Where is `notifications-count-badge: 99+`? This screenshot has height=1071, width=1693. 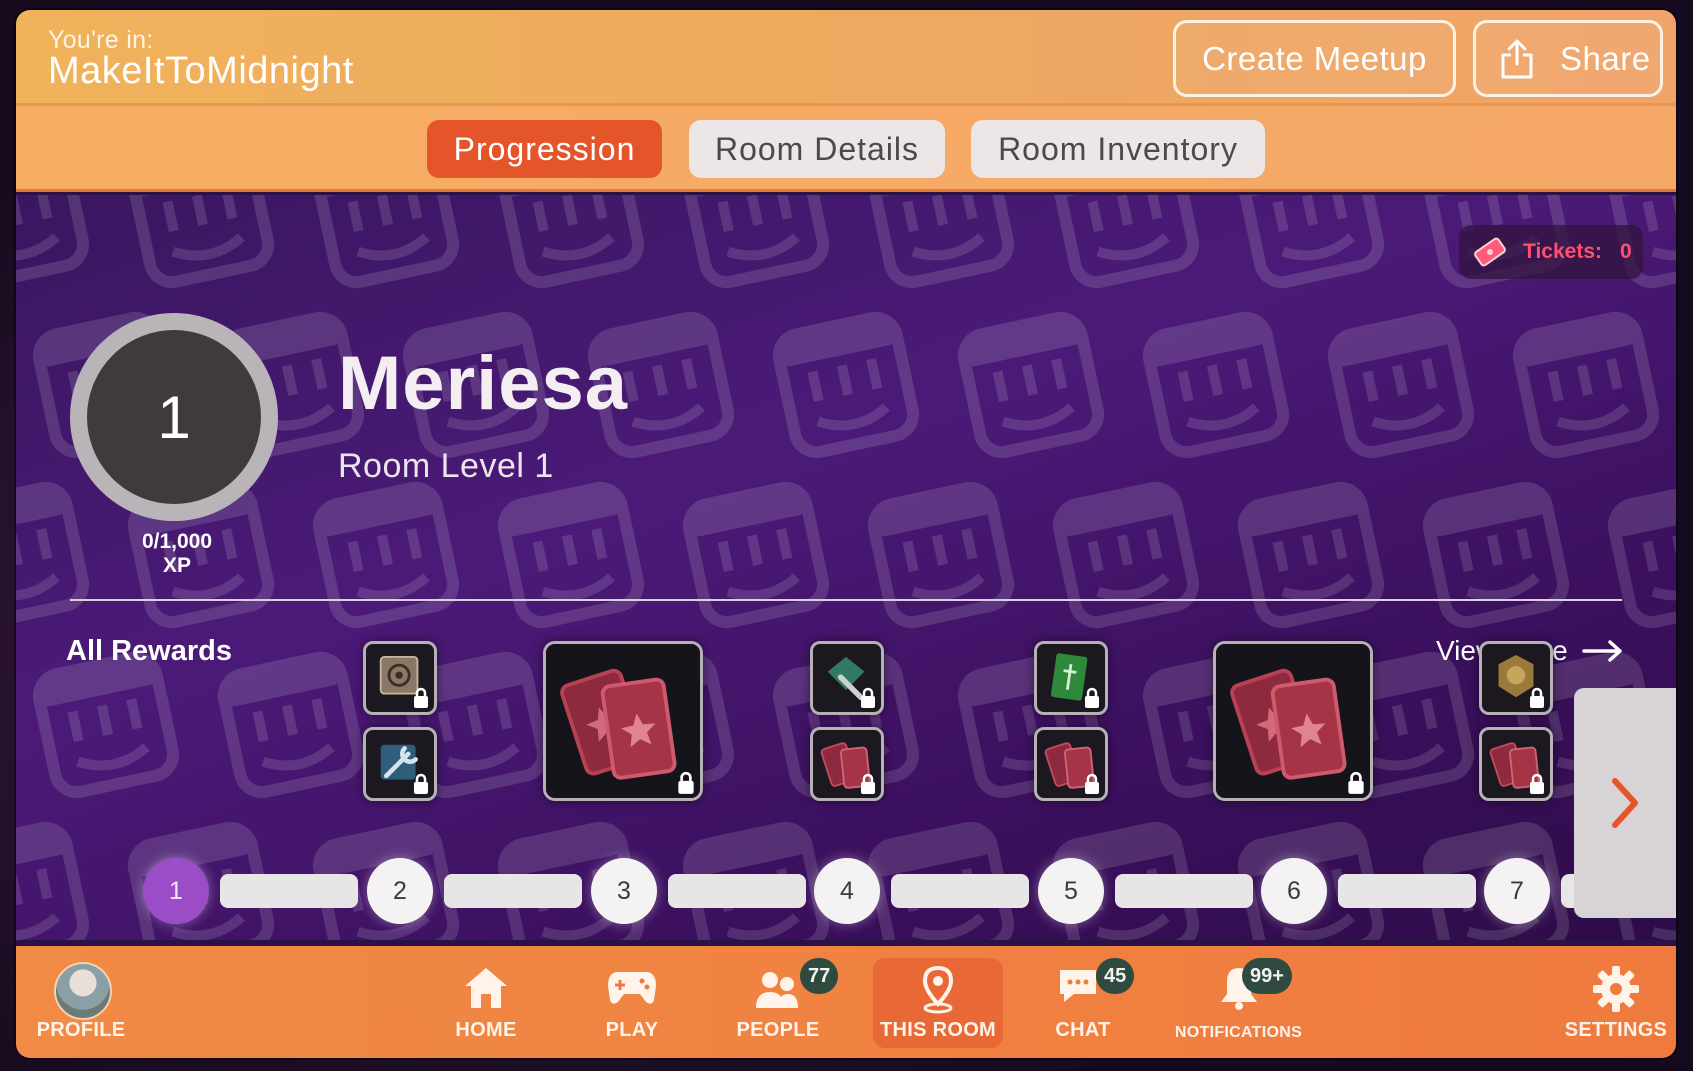 notifications-count-badge: 99+ is located at coordinates (1267, 976).